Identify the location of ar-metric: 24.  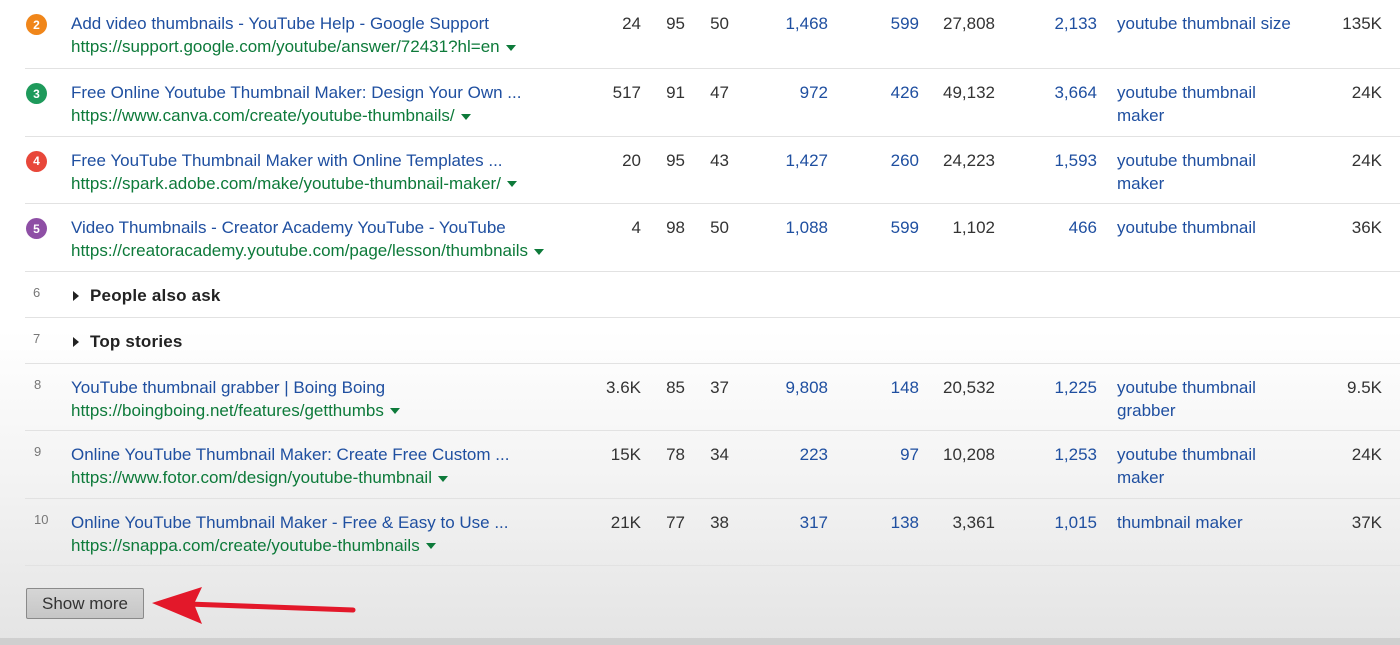
(631, 23).